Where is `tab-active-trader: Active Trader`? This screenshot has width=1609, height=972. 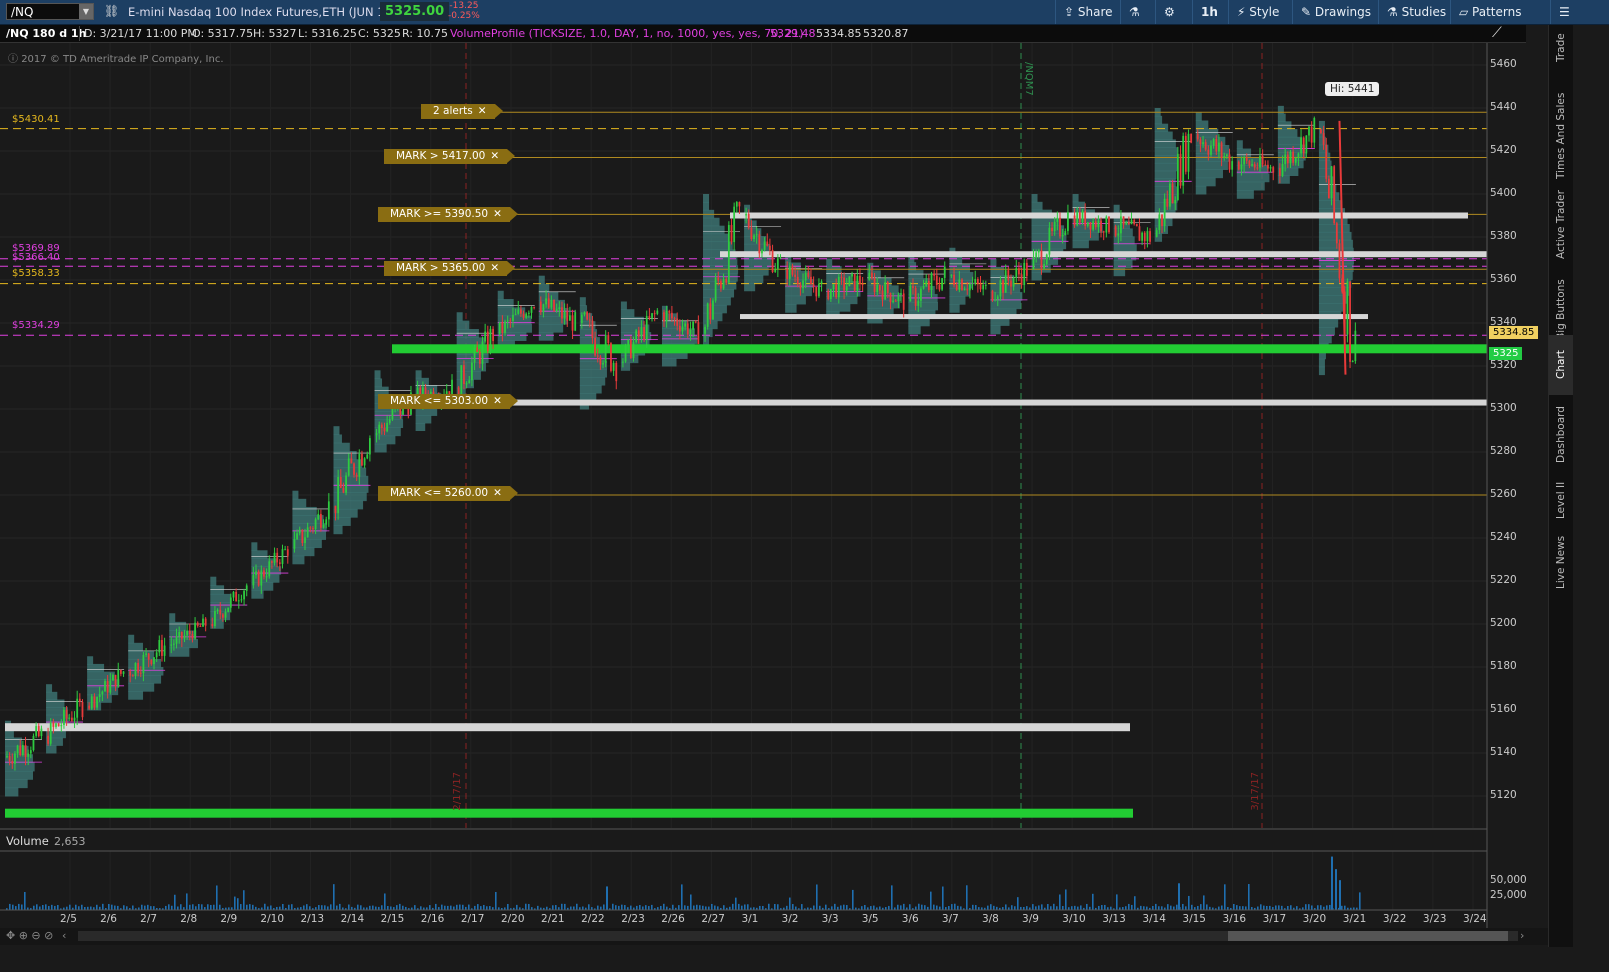
tab-active-trader: Active Trader is located at coordinates (1561, 225).